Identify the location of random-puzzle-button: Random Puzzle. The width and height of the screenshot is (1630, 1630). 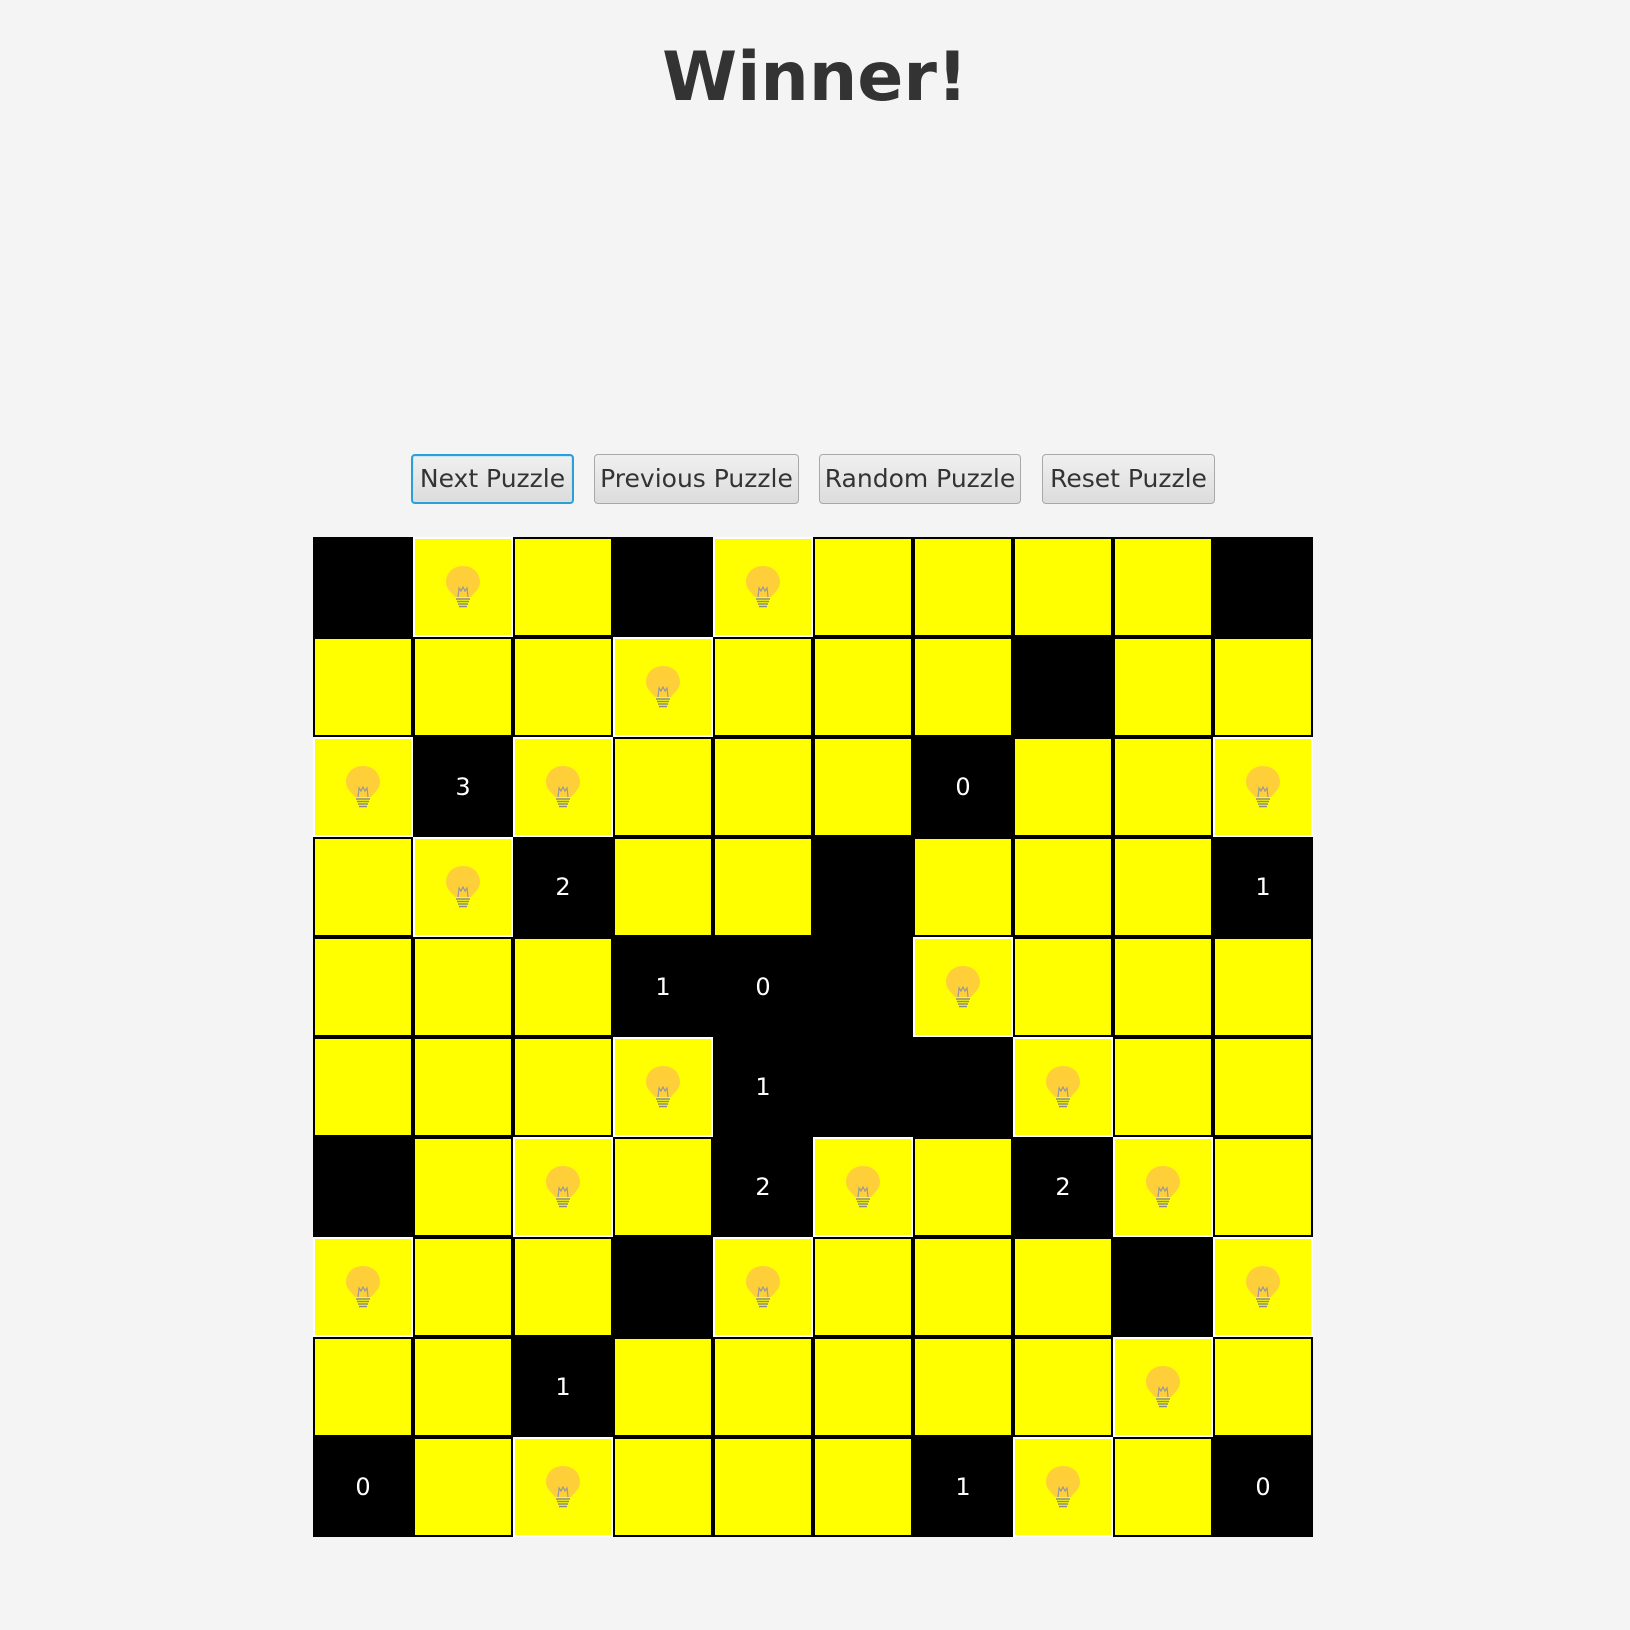
(920, 479).